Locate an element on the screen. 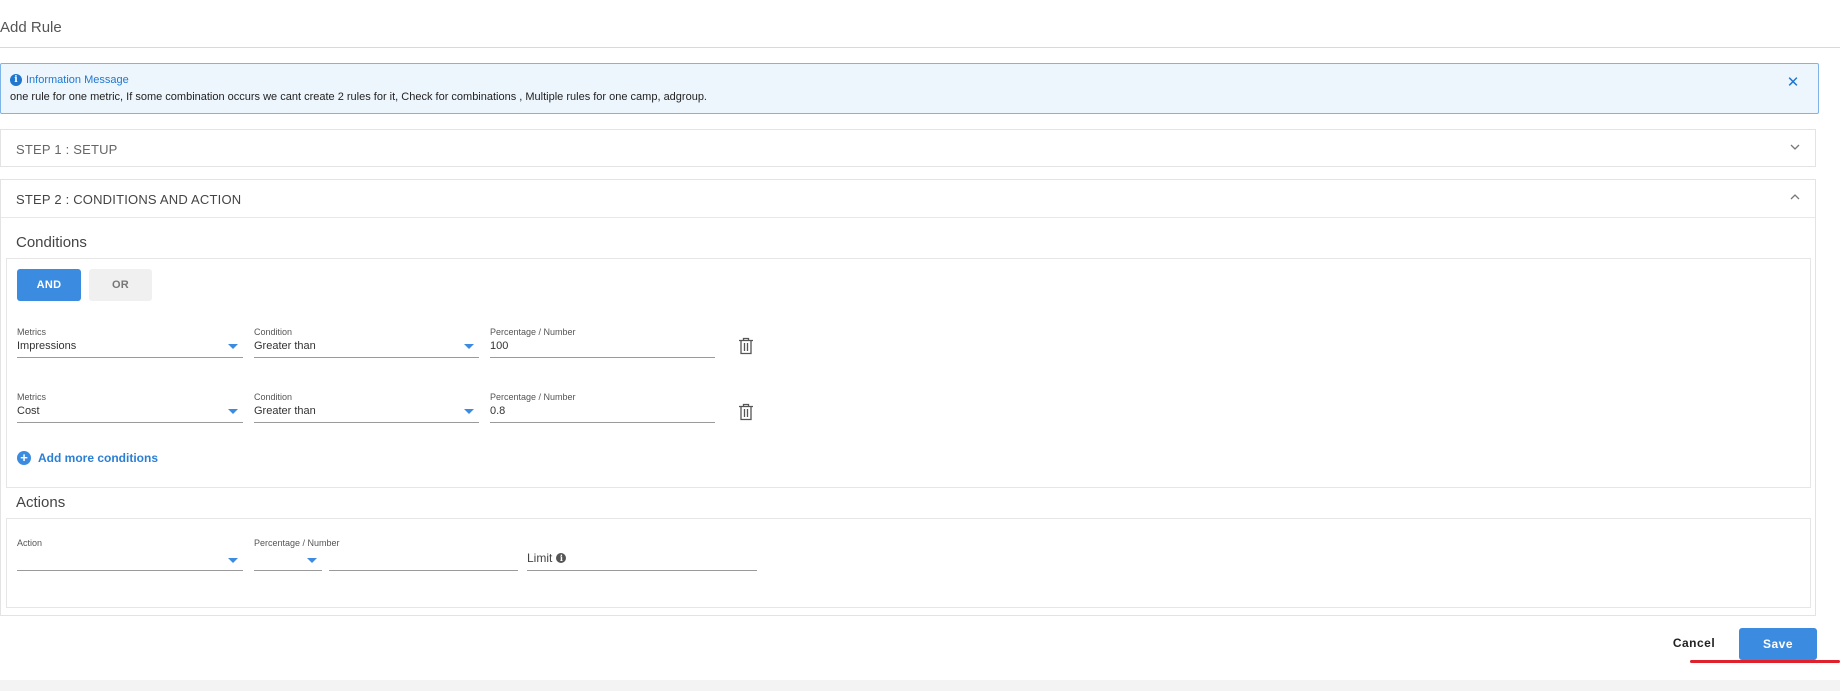 The width and height of the screenshot is (1840, 691). step-2-title: STEP 2 : CONDITIONS AND ACTION is located at coordinates (129, 199).